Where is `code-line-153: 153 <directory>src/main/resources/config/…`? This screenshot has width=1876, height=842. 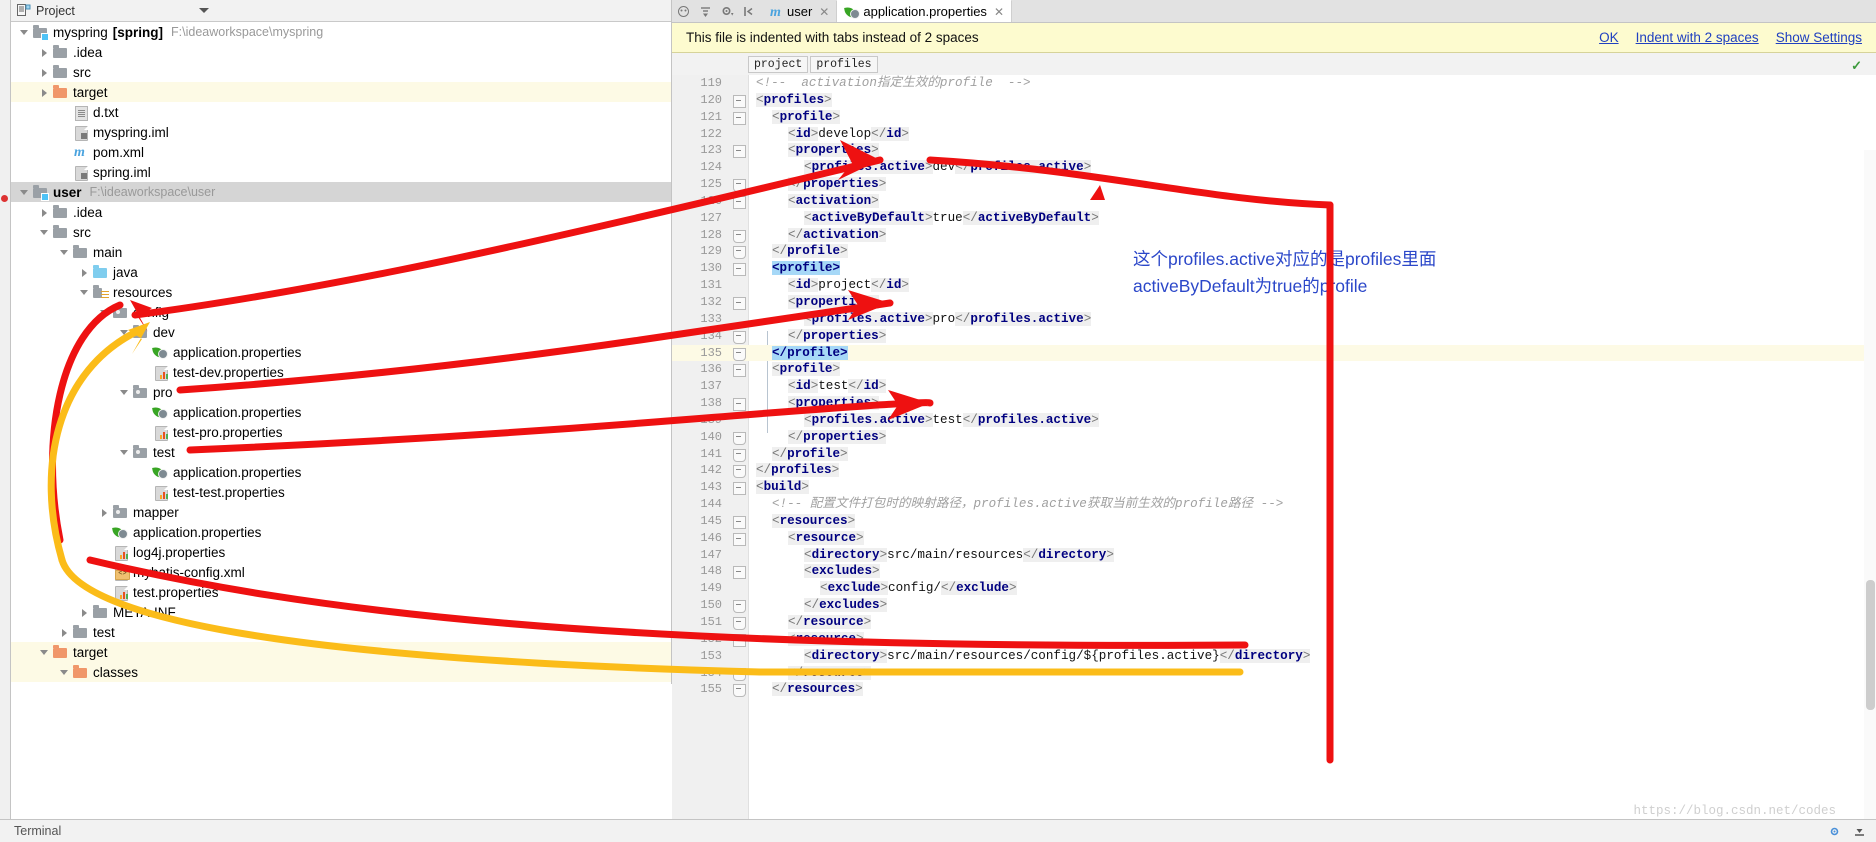
code-line-153: 153 <directory>src/main/resources/config/… is located at coordinates (1274, 656).